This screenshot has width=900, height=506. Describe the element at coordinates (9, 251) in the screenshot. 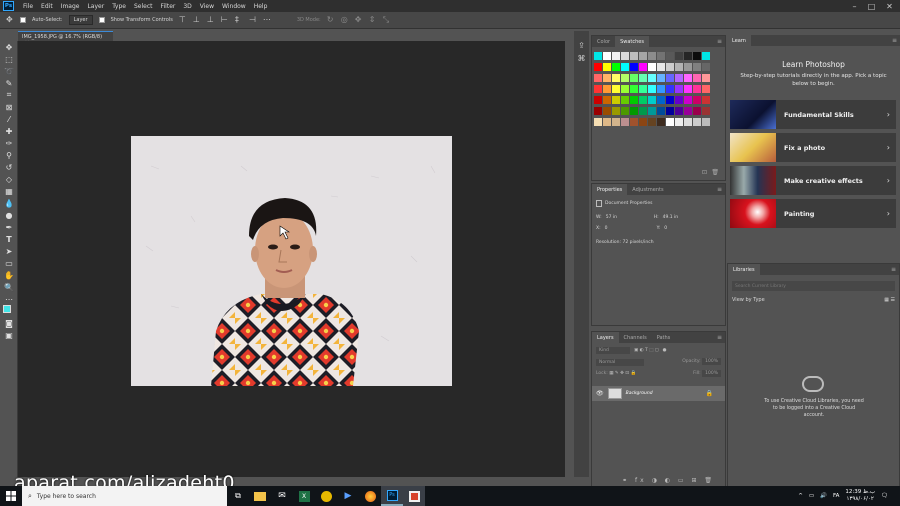

I see `path-select-icon: ➤` at that location.